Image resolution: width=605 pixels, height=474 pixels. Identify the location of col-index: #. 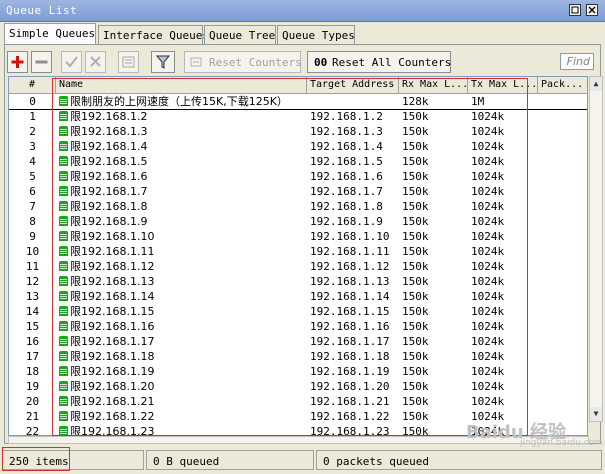
(32, 85).